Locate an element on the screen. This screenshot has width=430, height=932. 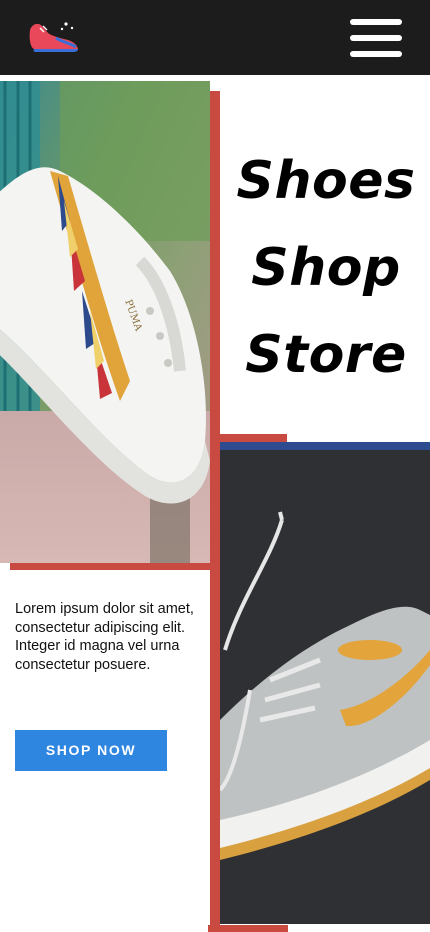
title-line: Shoes is located at coordinates (326, 181).